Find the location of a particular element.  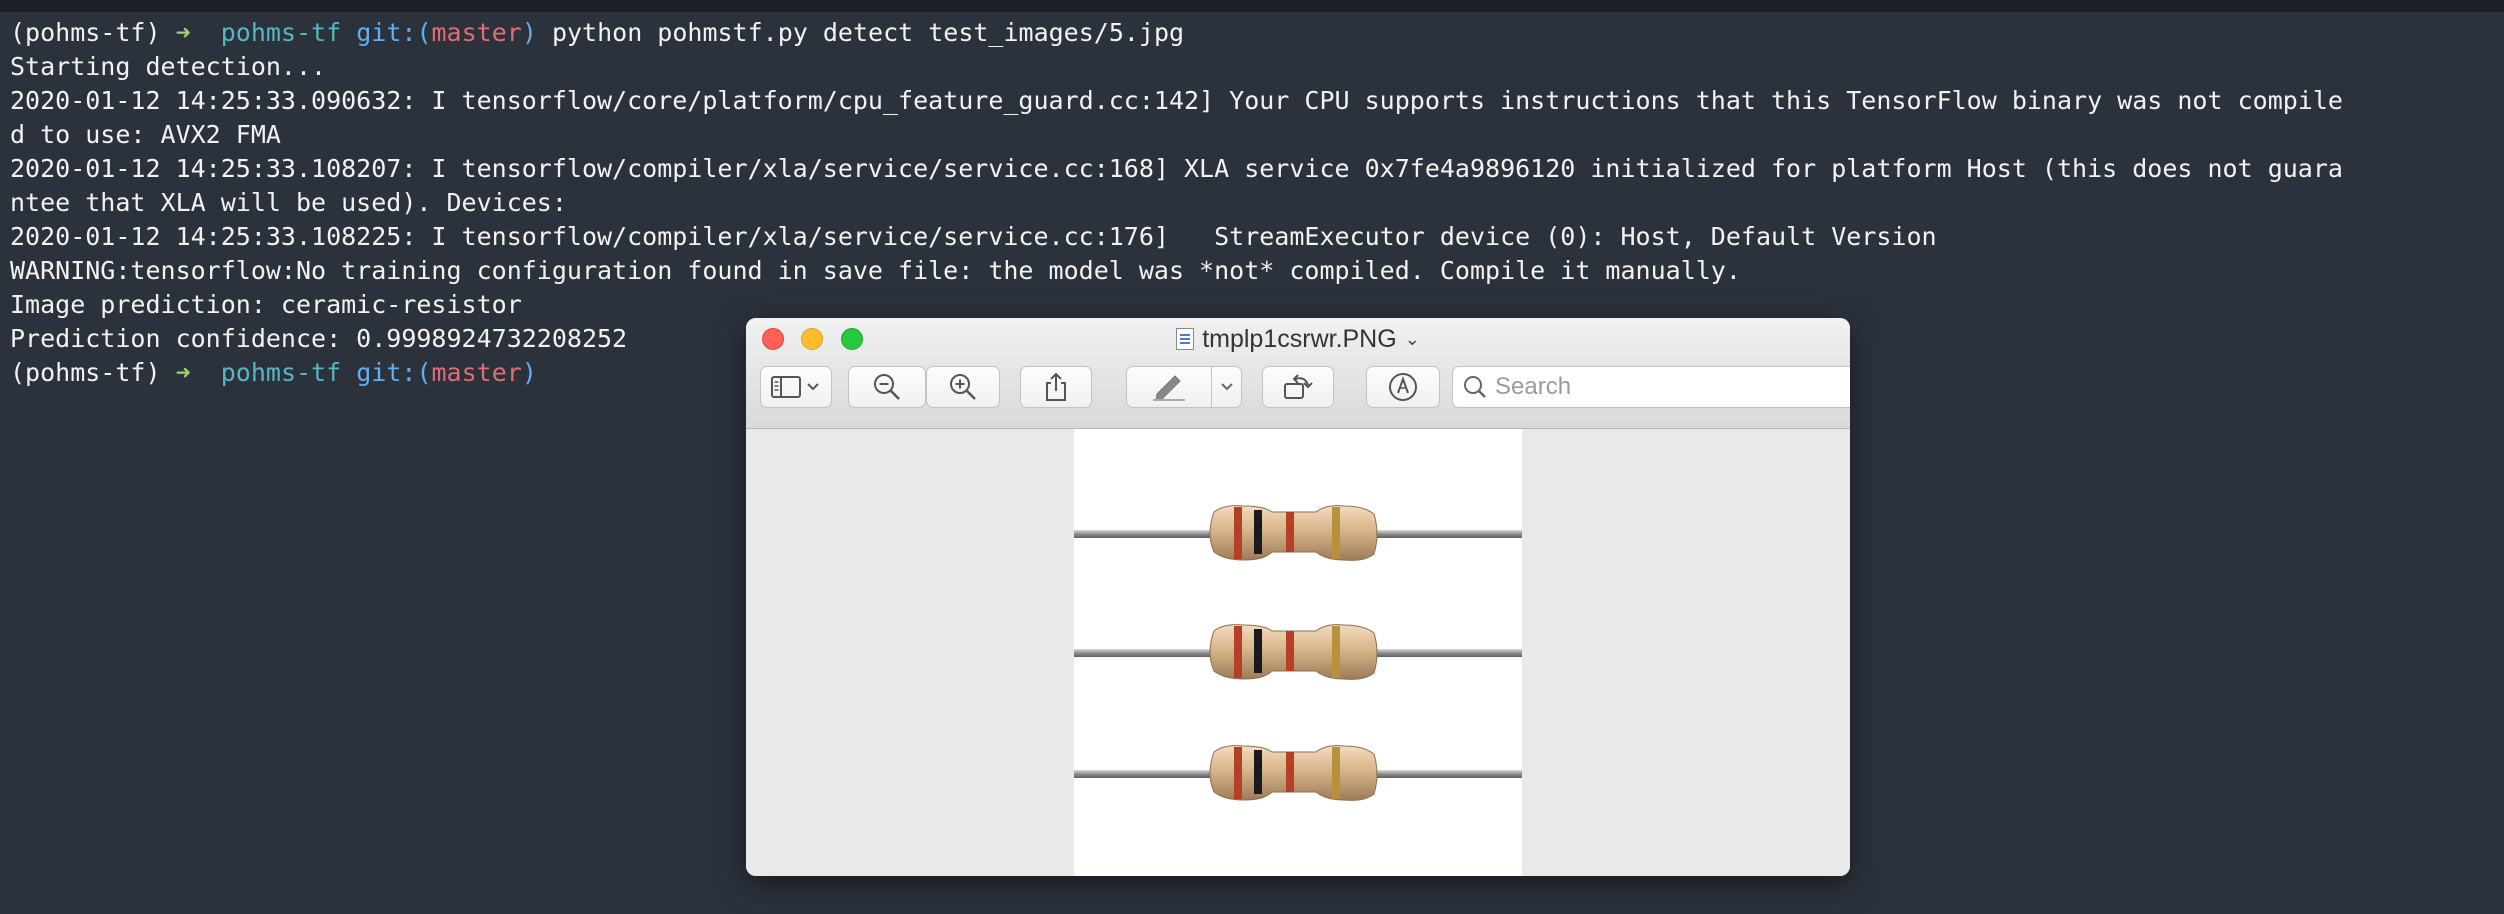

output-line: Image prediction: ceramic-resistor is located at coordinates (266, 304).